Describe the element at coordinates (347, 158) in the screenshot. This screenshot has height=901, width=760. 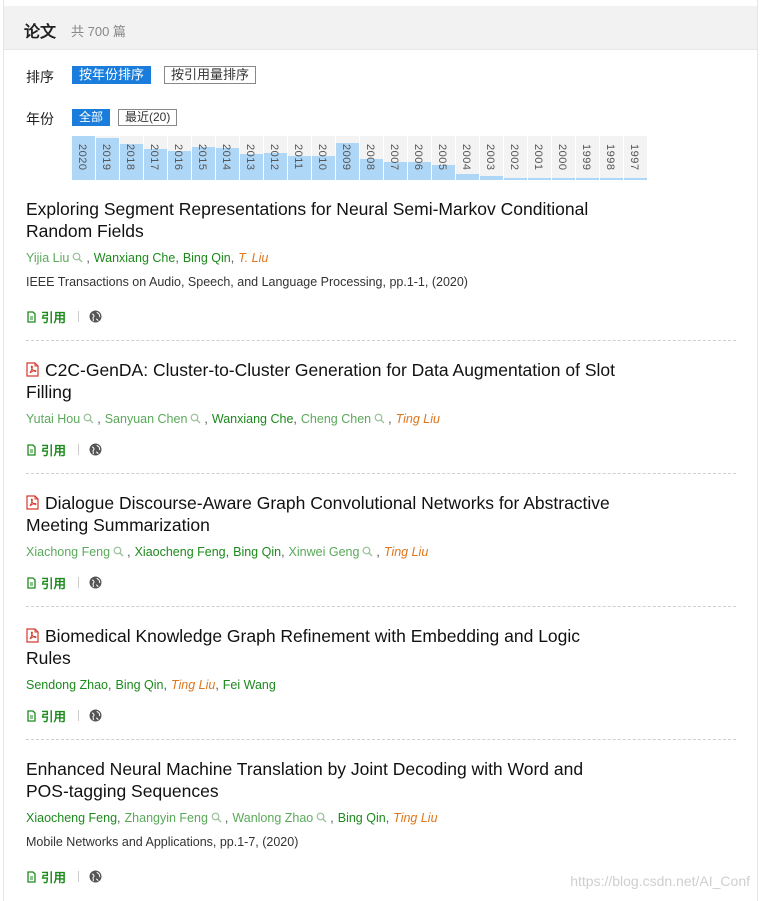
I see `year-bar-2009: 2009` at that location.